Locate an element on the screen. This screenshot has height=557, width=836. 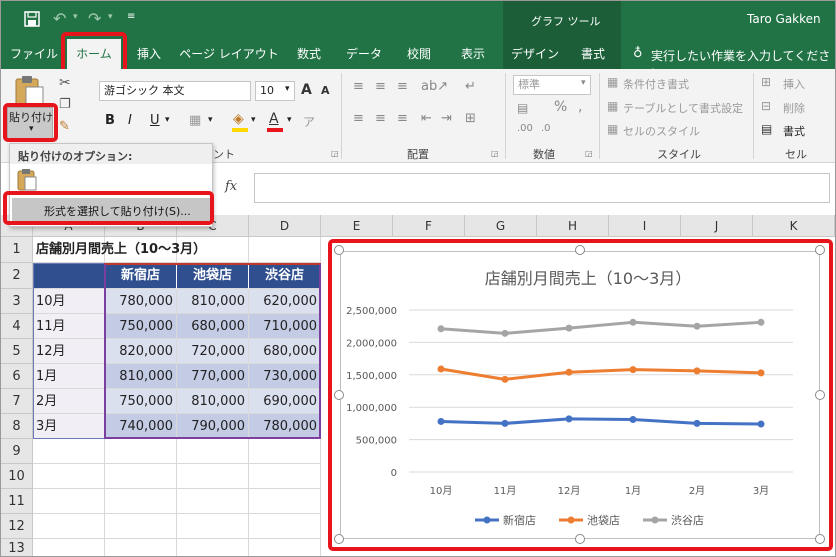
user-name: Taro Gakken is located at coordinates (784, 19).